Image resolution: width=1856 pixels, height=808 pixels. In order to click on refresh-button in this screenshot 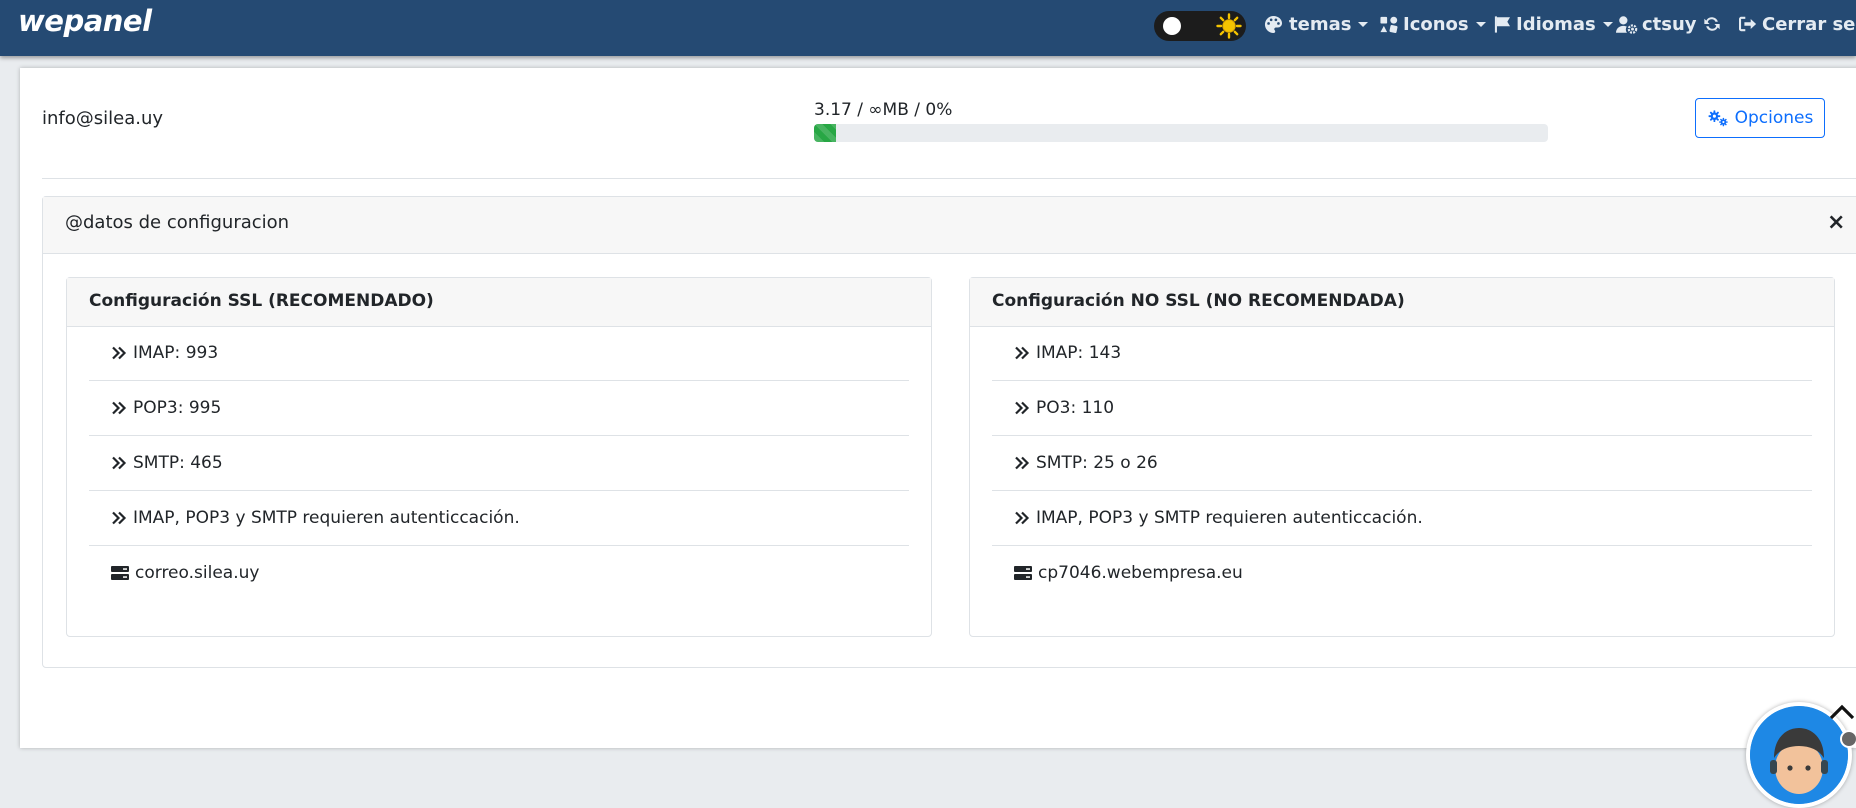, I will do `click(1712, 24)`.